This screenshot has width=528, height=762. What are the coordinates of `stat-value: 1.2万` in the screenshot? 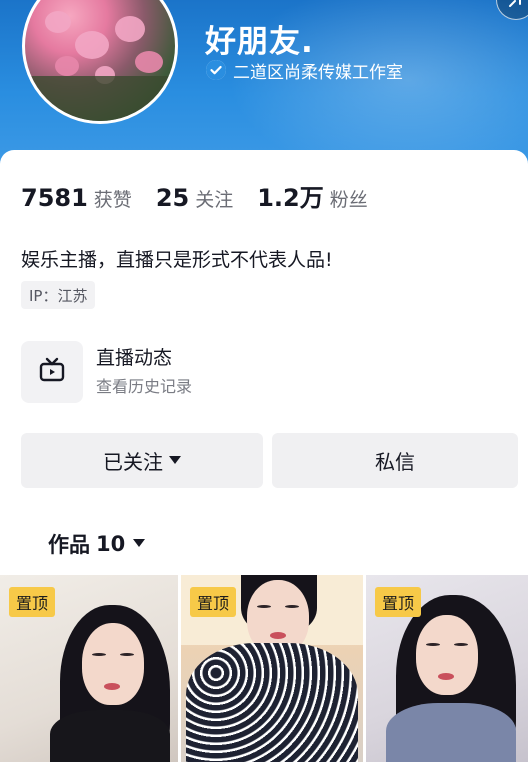 It's located at (290, 198).